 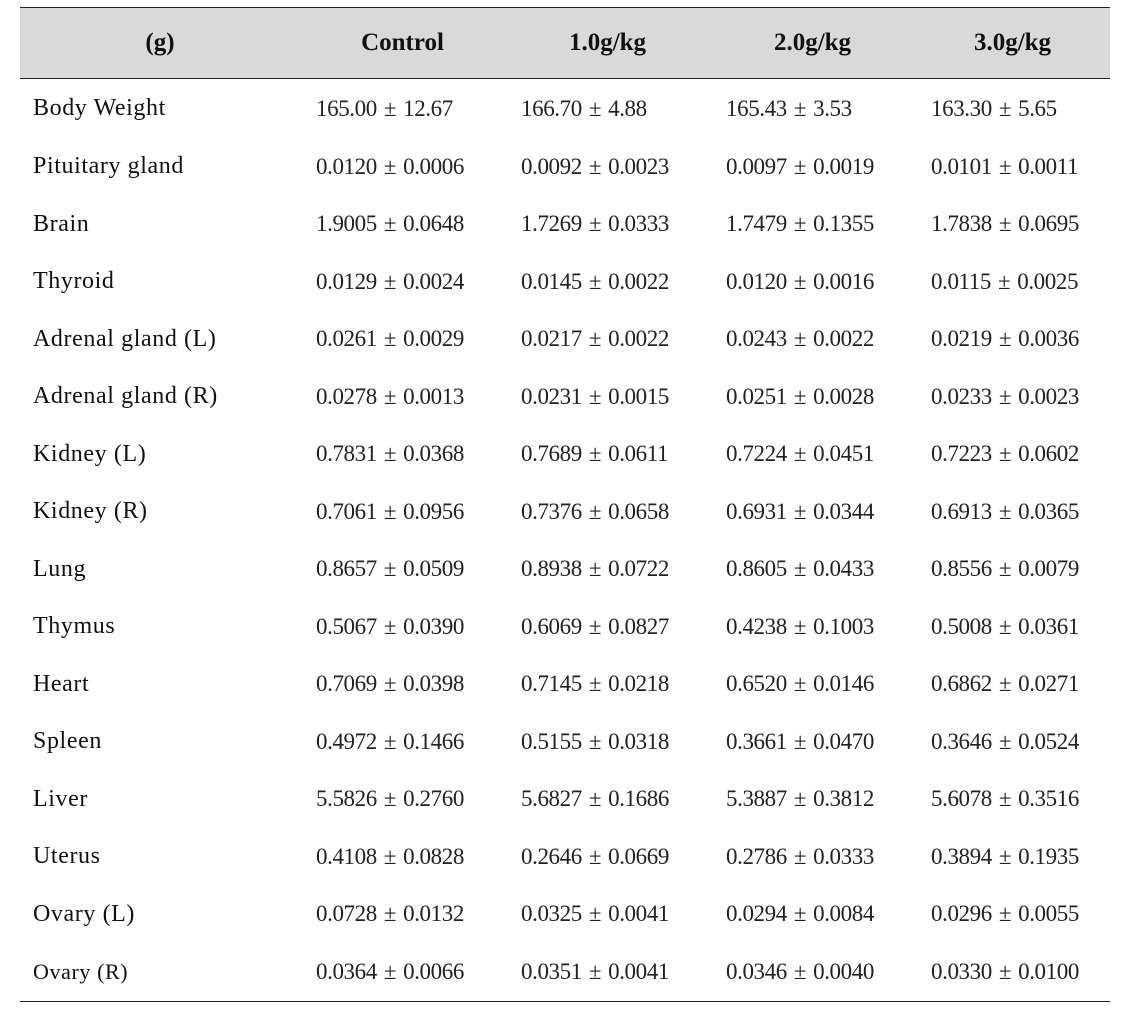 I want to click on value-cell: 0.0296 ±0.0055, so click(x=1012, y=915).